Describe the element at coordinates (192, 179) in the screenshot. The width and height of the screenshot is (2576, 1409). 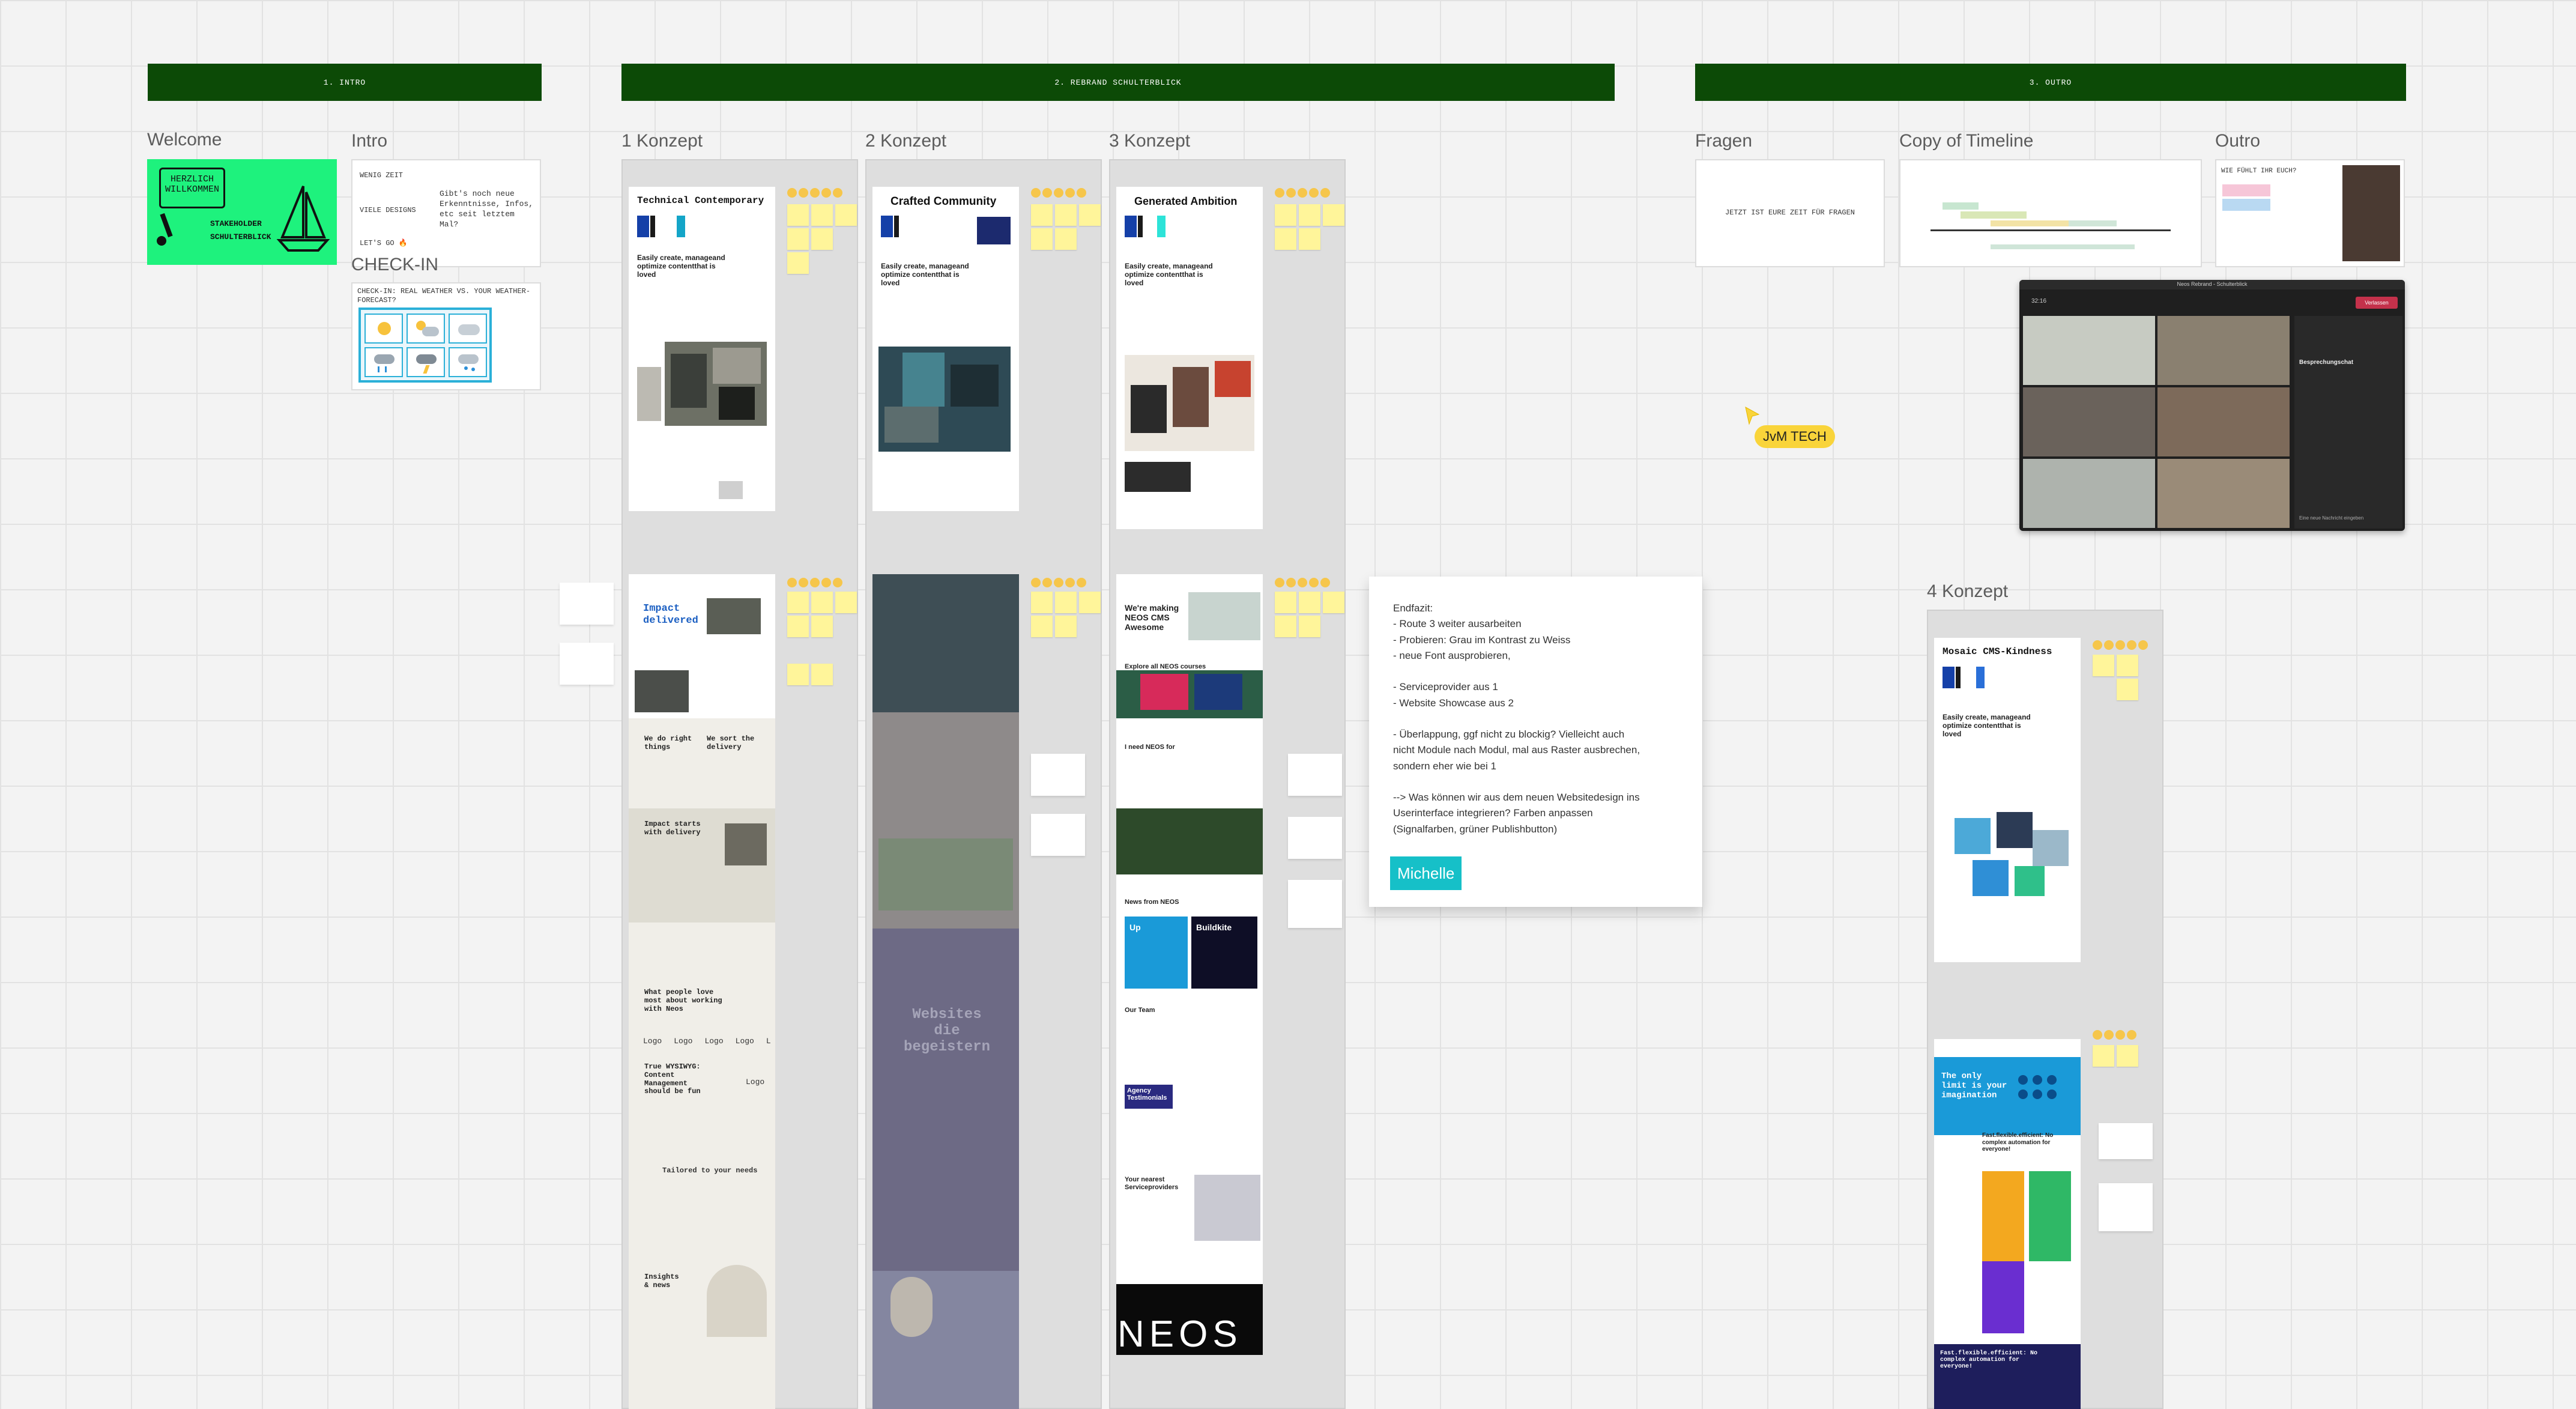
I see `welcome-line1: HERZLICH` at that location.